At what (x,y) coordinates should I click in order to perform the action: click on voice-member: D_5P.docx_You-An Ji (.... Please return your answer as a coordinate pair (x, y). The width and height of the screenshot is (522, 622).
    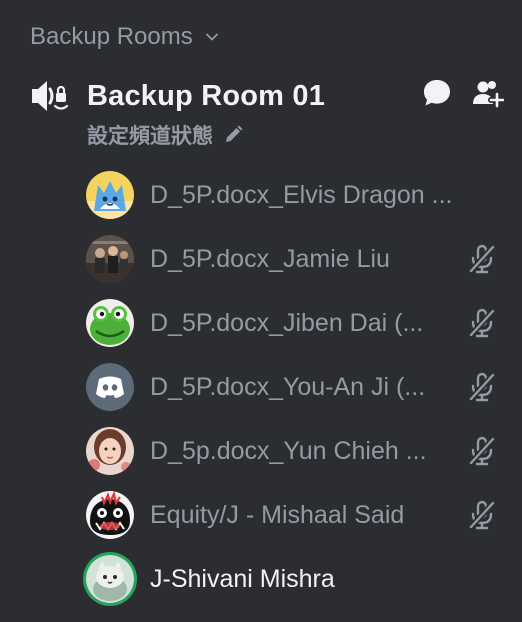
    Looking at the image, I should click on (296, 387).